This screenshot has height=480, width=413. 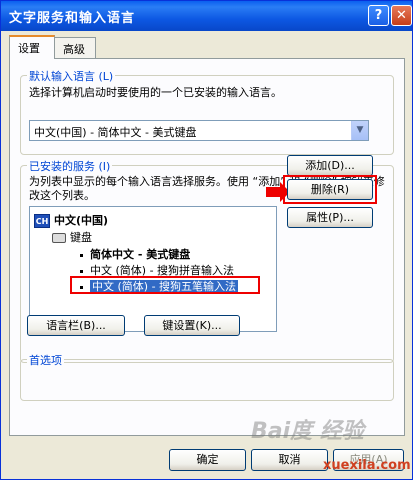 What do you see at coordinates (378, 15) in the screenshot?
I see `help-button: ?` at bounding box center [378, 15].